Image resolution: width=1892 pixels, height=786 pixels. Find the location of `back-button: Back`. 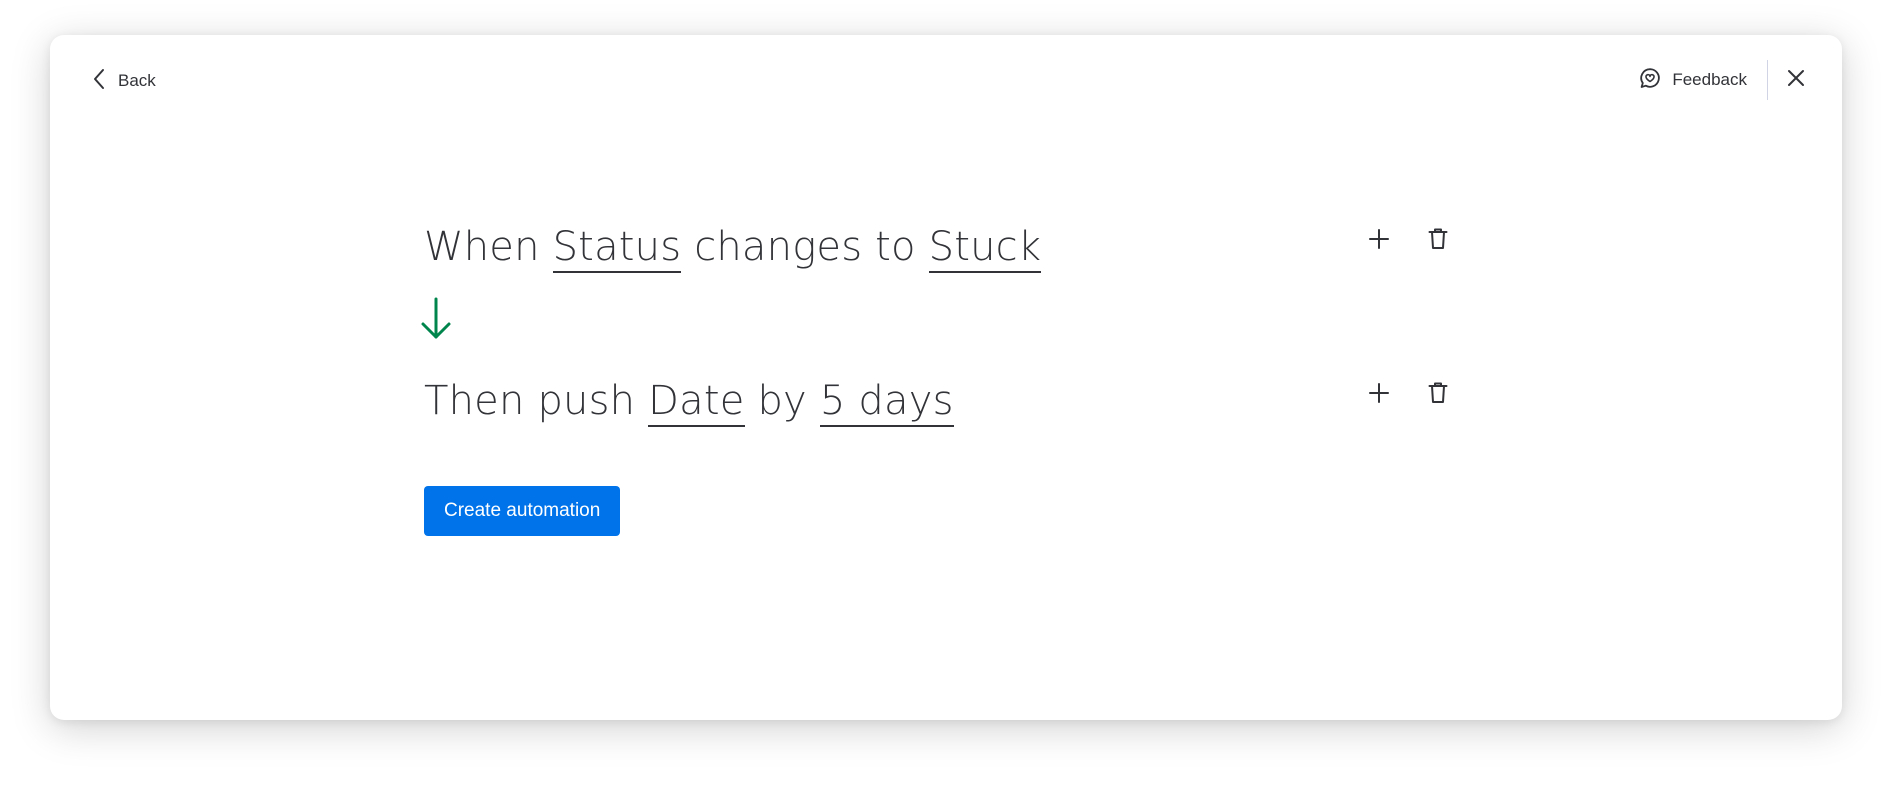

back-button: Back is located at coordinates (124, 81).